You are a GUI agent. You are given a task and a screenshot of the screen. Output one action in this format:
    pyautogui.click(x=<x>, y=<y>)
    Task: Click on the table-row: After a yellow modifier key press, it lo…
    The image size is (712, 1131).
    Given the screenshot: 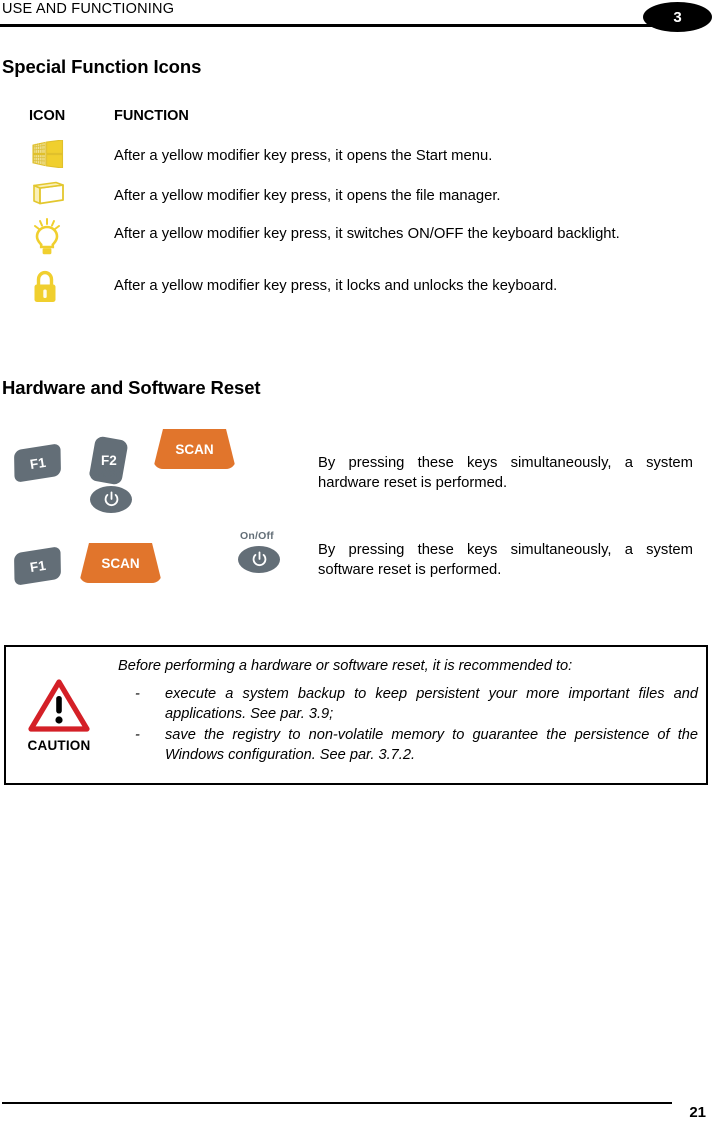 What is the action you would take?
    pyautogui.click(x=356, y=289)
    